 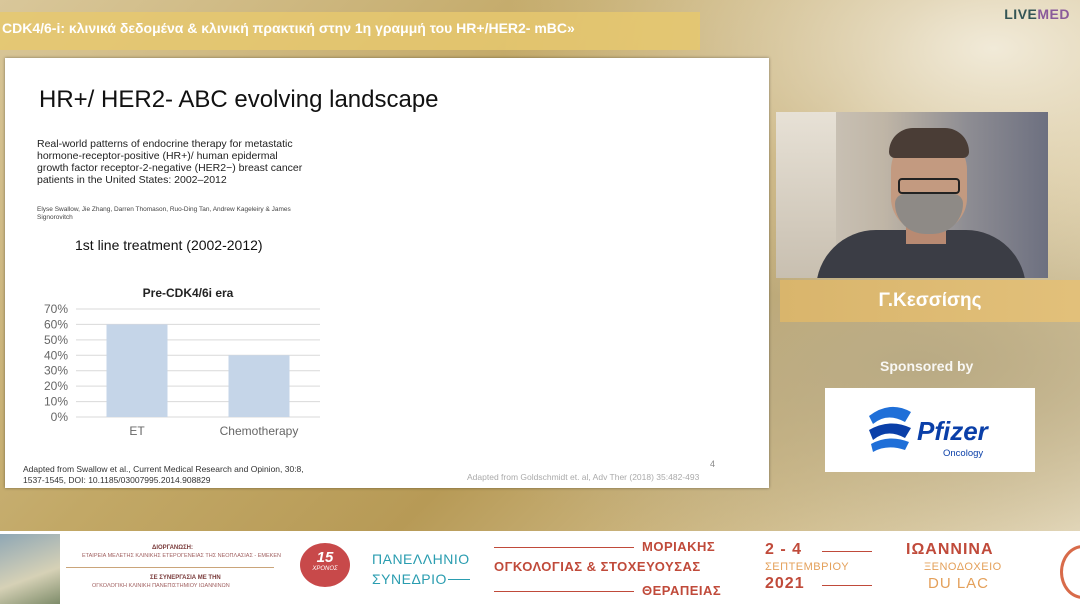 I want to click on line-treatment-label: 1st line treatment (2002-2012), so click(x=169, y=245).